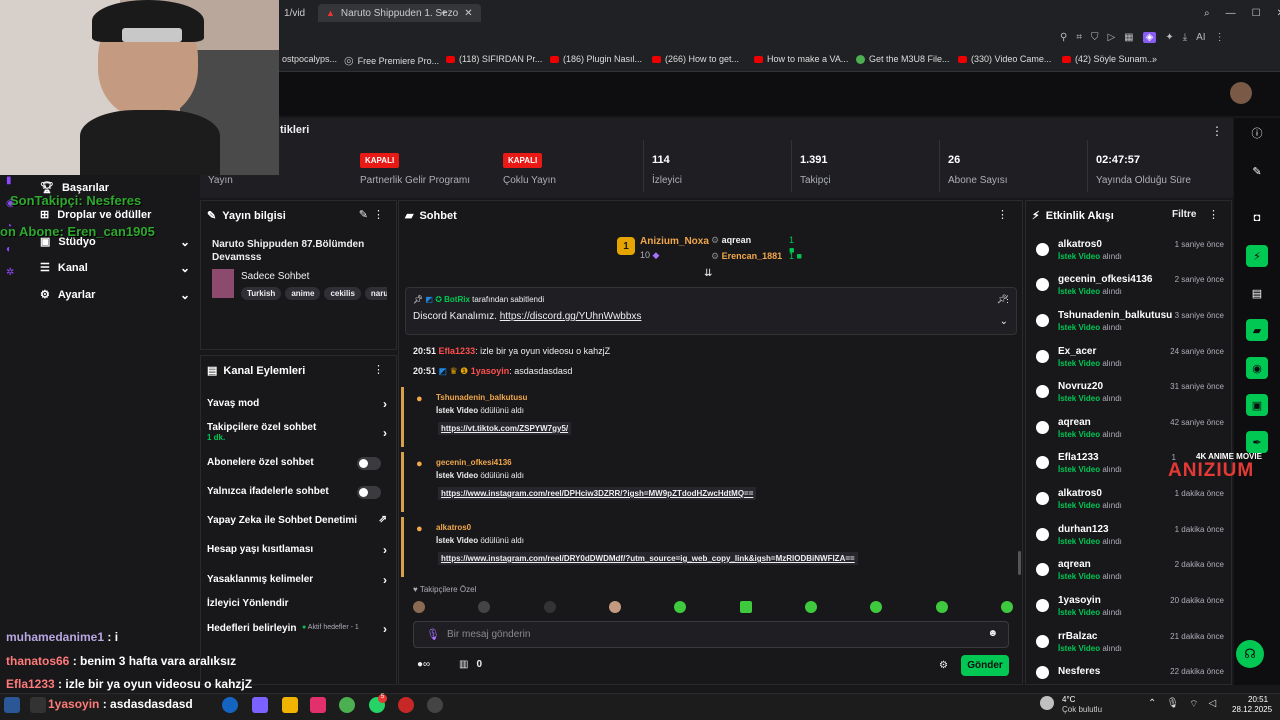  What do you see at coordinates (13, 272) in the screenshot?
I see `settings-icon: ✲` at bounding box center [13, 272].